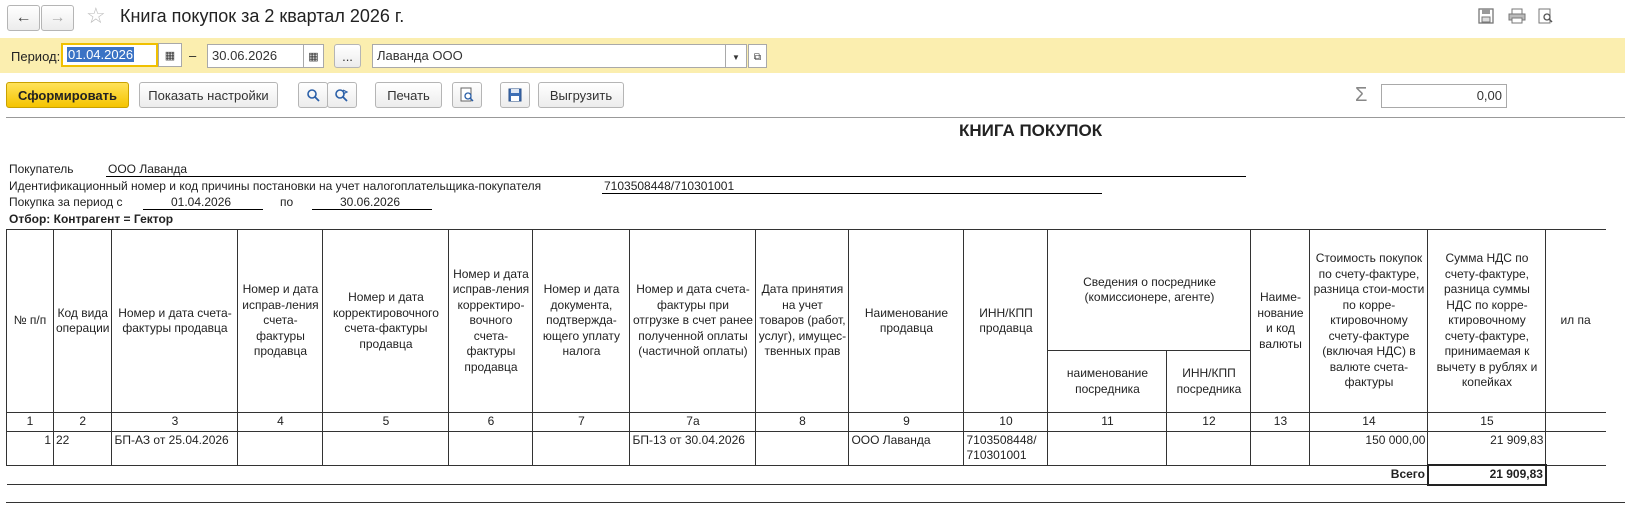 Image resolution: width=1625 pixels, height=516 pixels. Describe the element at coordinates (1369, 448) in the screenshot. I see `cell-amount: 150 000,00` at that location.